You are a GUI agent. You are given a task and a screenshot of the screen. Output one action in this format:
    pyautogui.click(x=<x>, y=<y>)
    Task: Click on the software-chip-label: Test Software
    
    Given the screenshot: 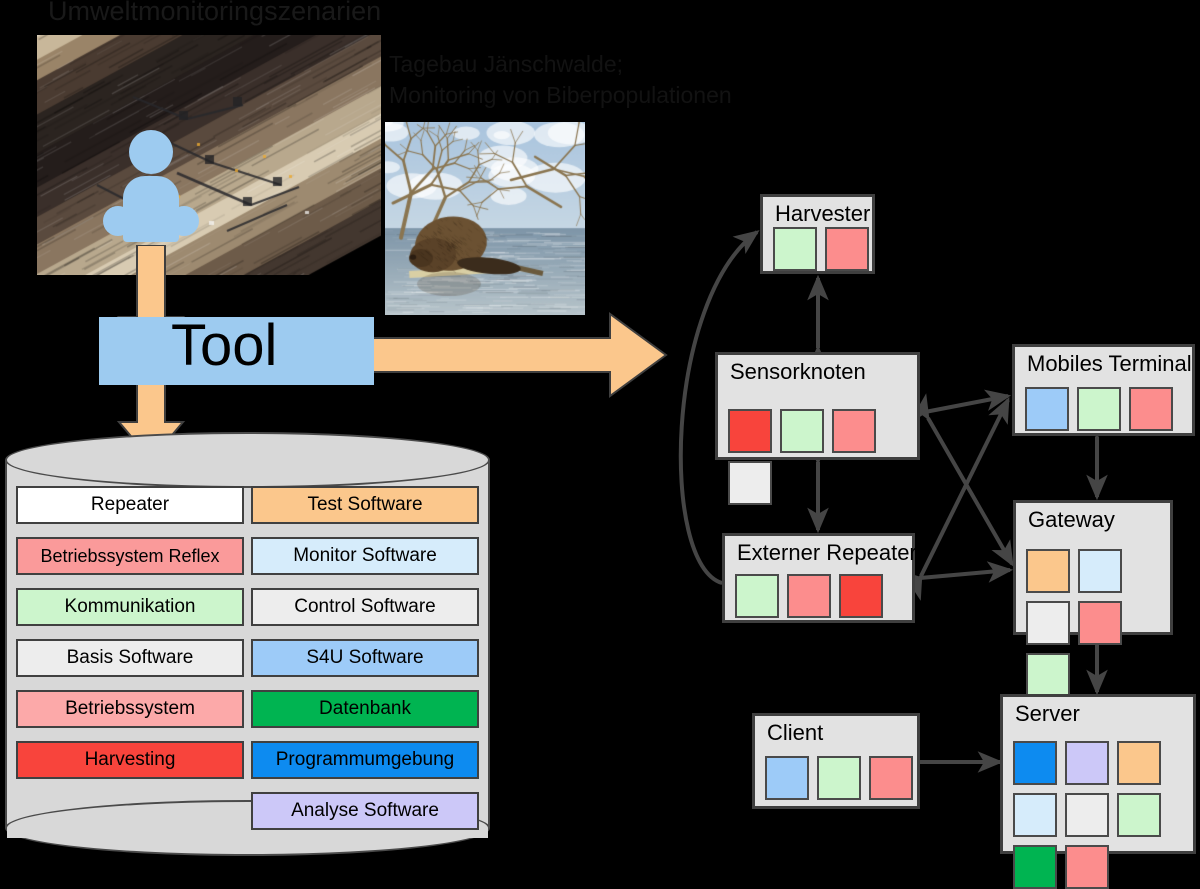 What is the action you would take?
    pyautogui.click(x=365, y=504)
    